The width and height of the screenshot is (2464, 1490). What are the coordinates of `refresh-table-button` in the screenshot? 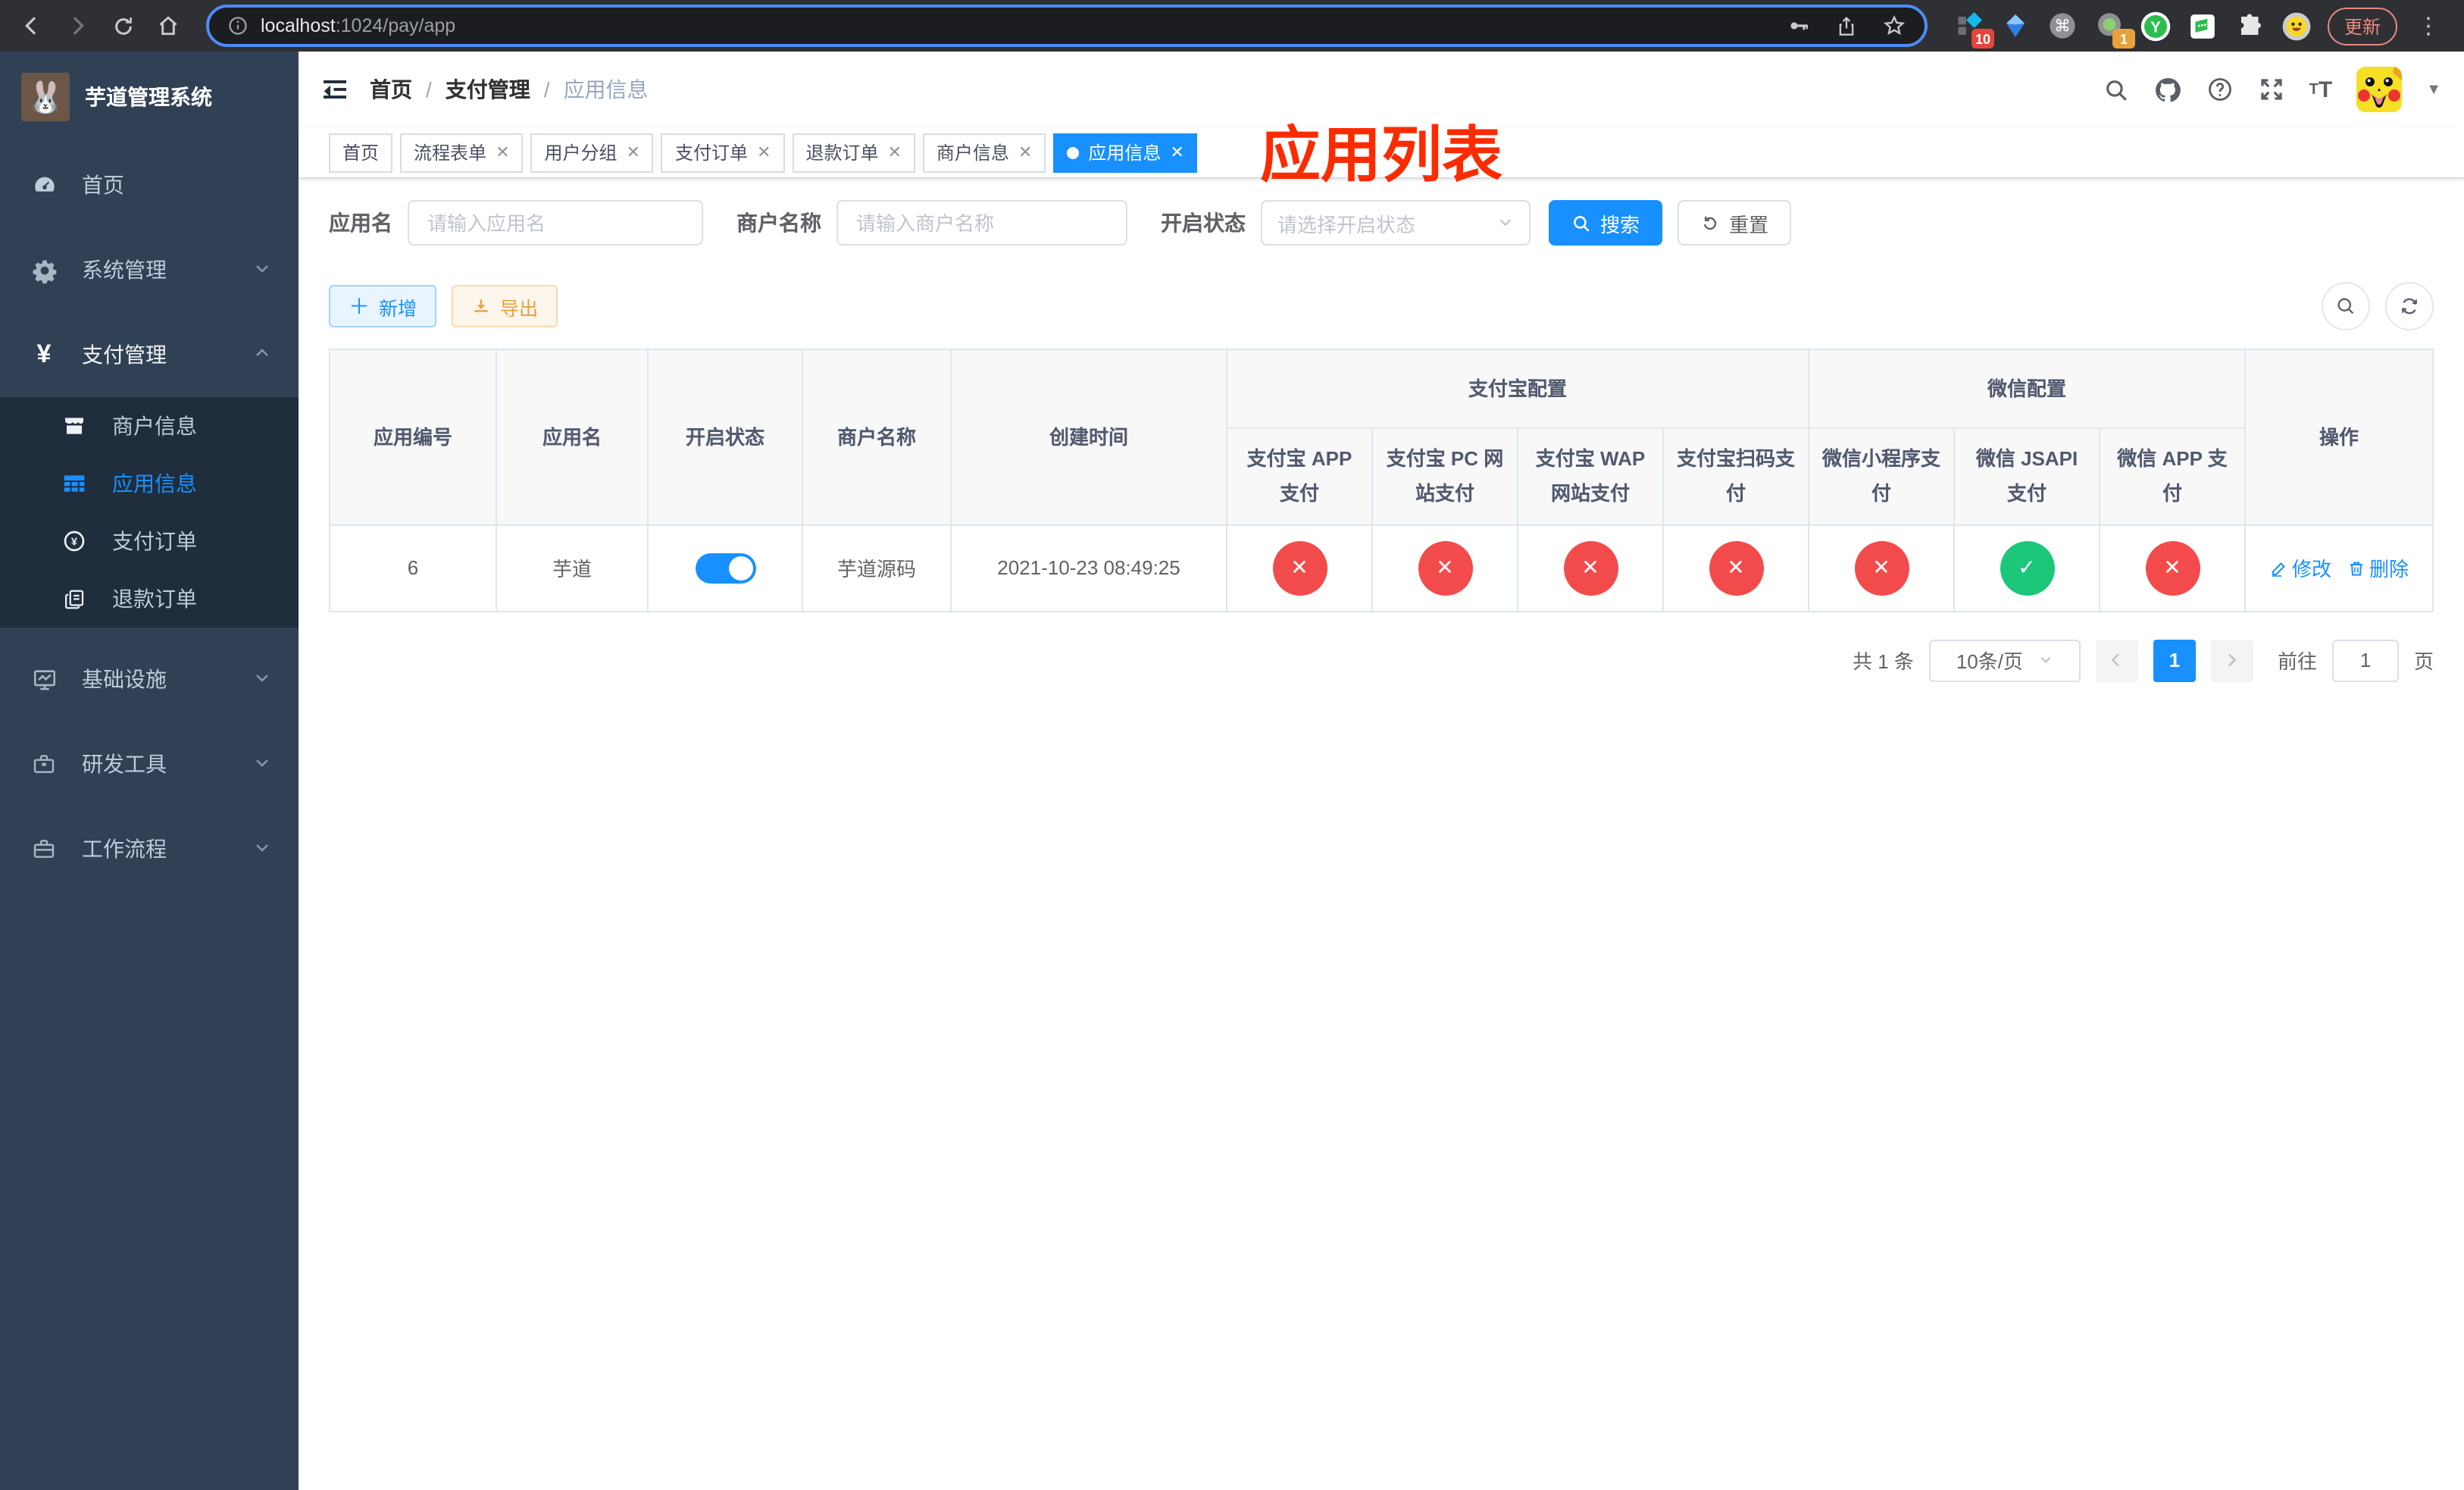 It's located at (2409, 306).